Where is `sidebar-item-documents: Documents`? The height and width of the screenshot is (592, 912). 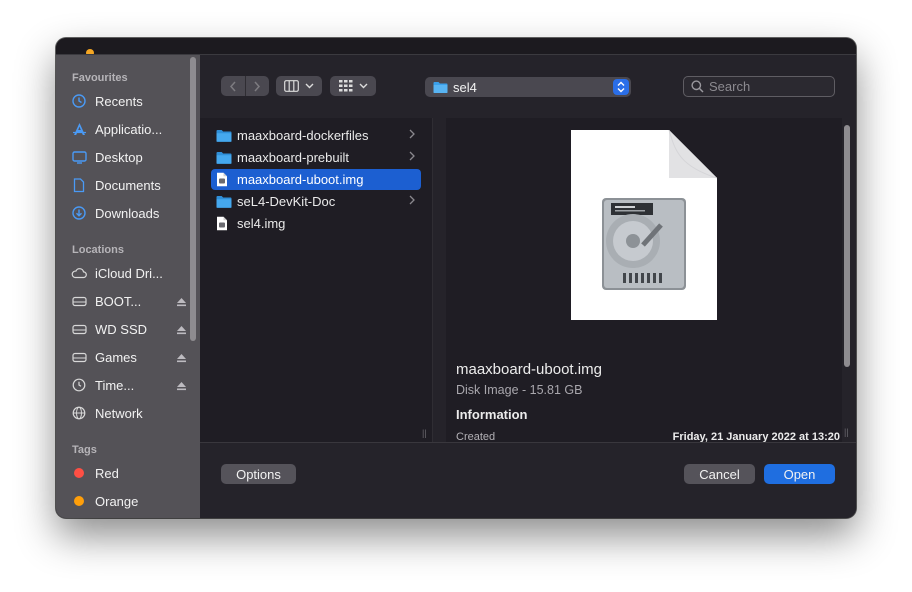
sidebar-item-documents: Documents is located at coordinates (129, 185).